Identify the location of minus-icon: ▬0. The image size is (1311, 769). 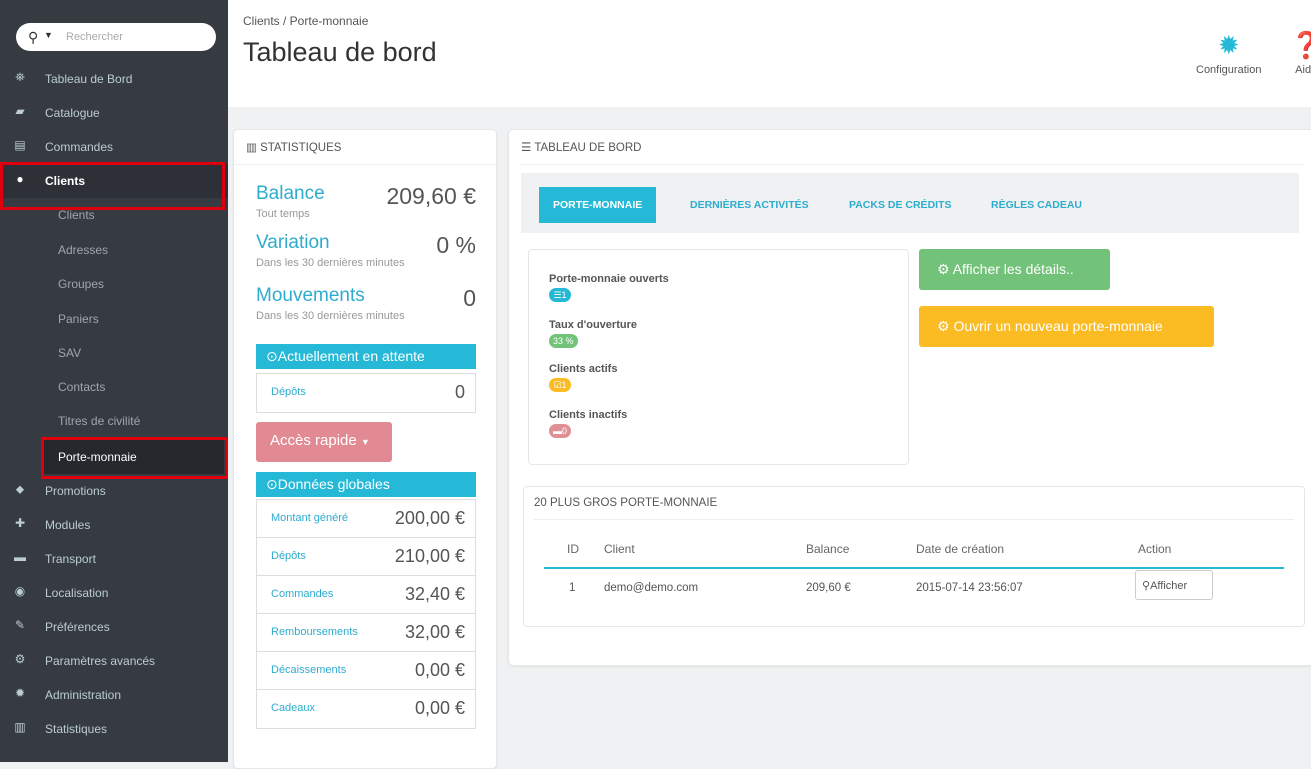
(560, 431).